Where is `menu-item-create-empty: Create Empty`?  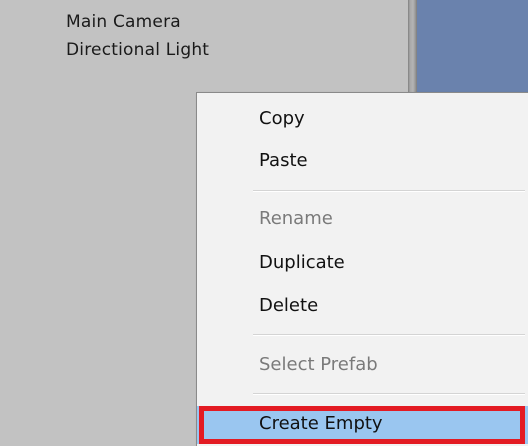 menu-item-create-empty: Create Empty is located at coordinates (362, 425).